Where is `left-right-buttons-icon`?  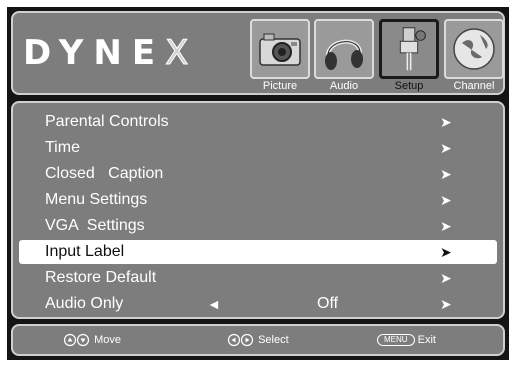 left-right-buttons-icon is located at coordinates (240, 340).